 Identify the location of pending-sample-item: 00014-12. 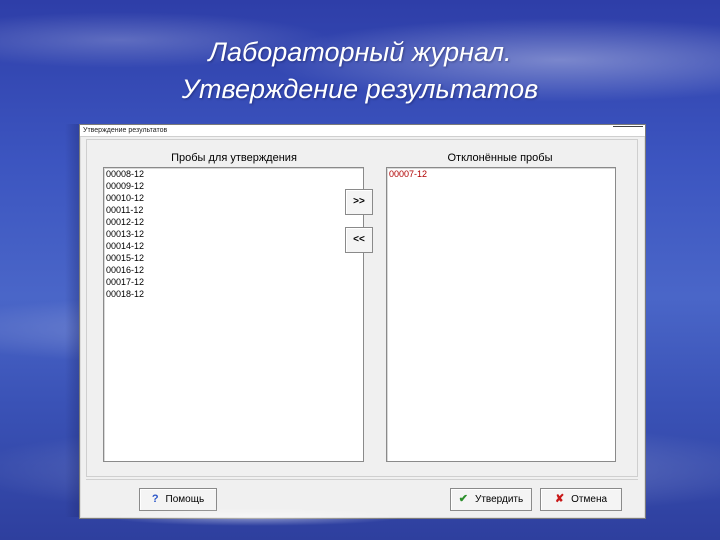
(233, 246).